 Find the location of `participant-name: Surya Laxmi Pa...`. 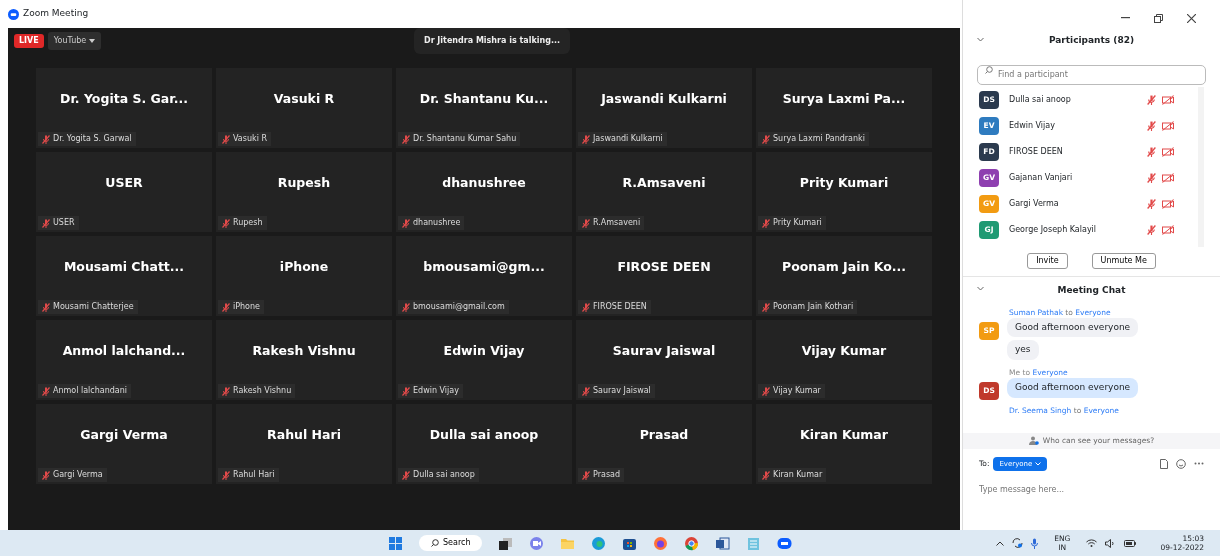

participant-name: Surya Laxmi Pa... is located at coordinates (844, 98).